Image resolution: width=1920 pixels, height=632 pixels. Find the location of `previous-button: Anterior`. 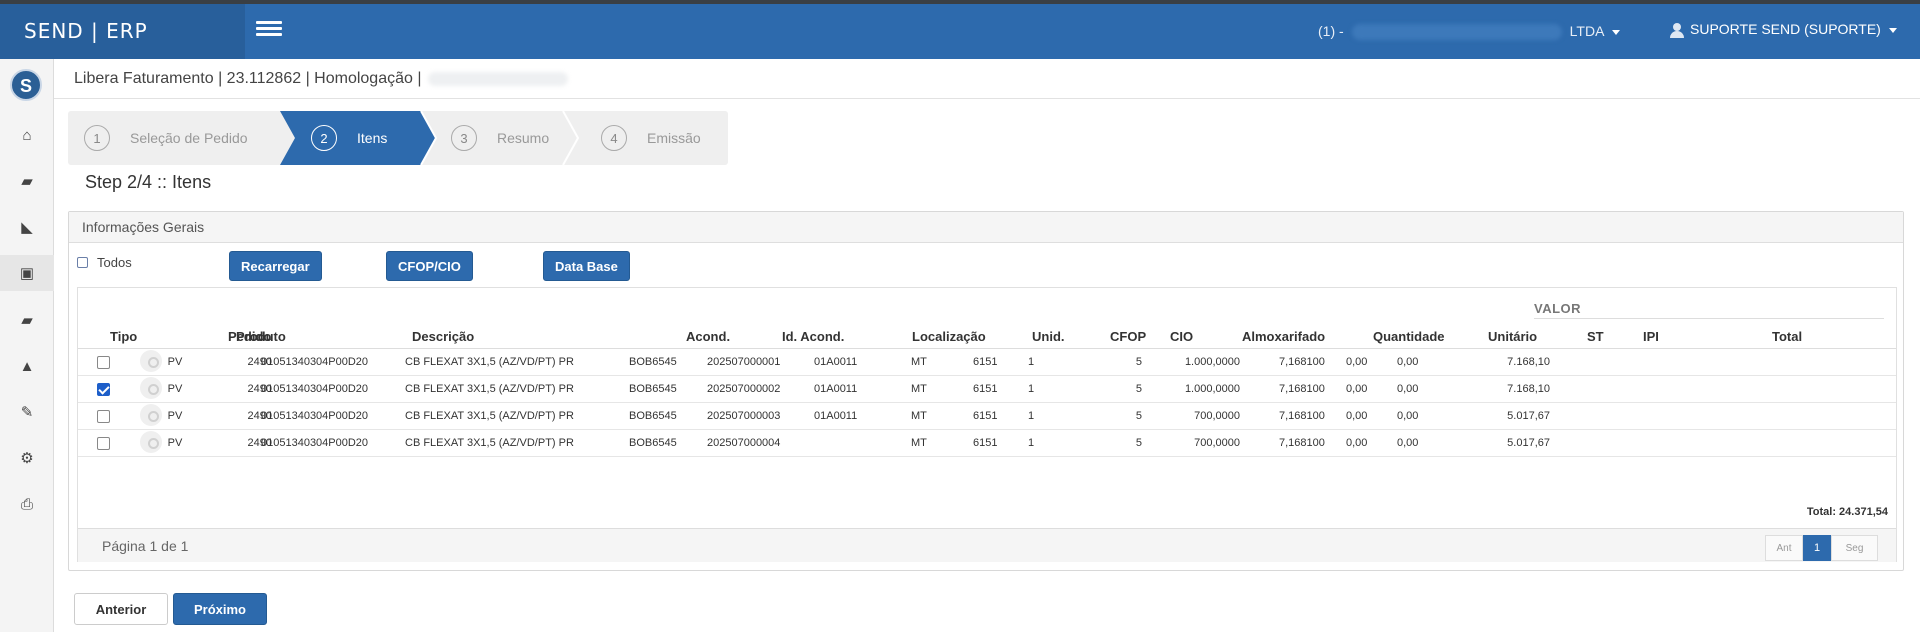

previous-button: Anterior is located at coordinates (121, 609).